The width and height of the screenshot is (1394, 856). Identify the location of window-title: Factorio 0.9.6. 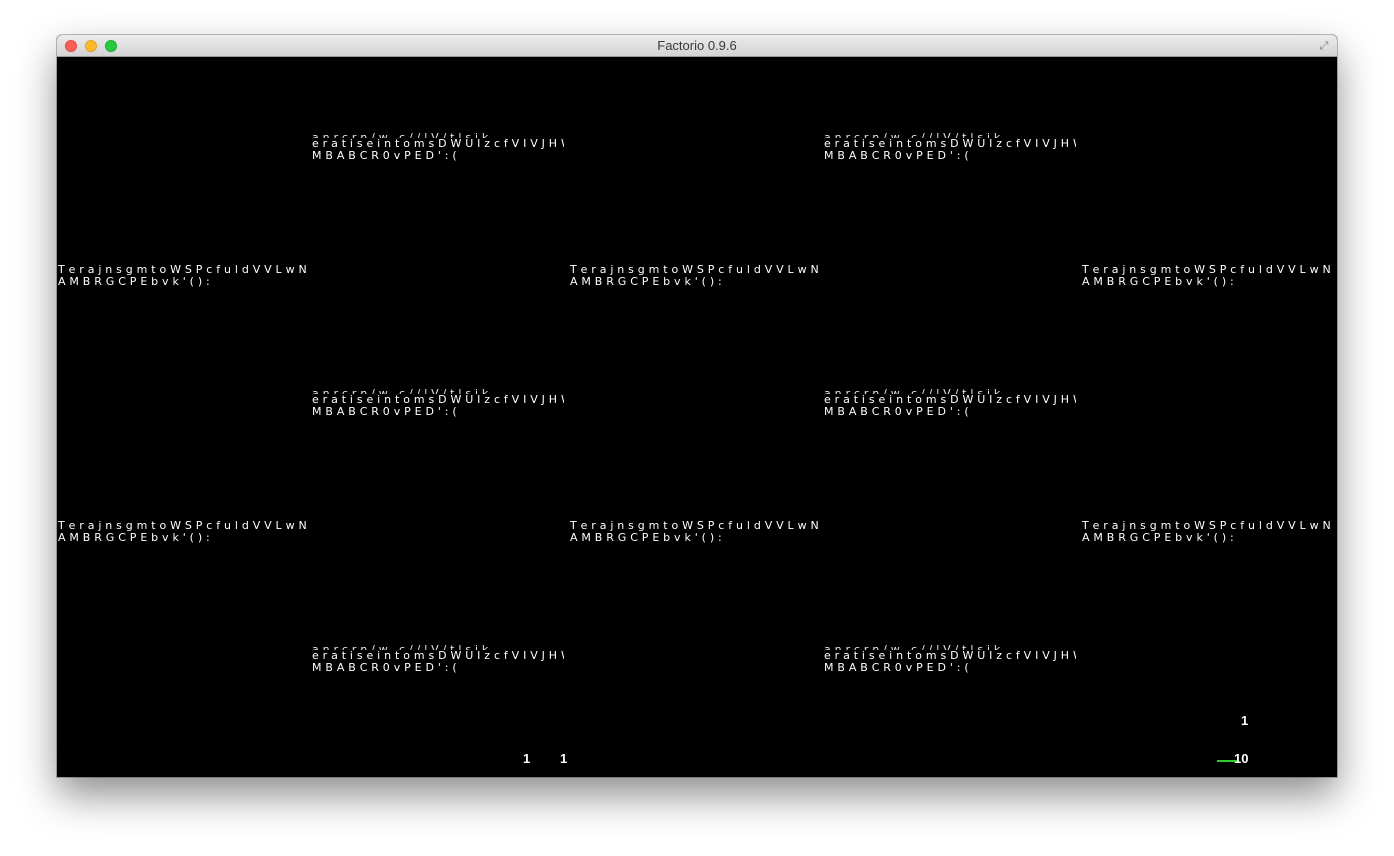
(697, 45).